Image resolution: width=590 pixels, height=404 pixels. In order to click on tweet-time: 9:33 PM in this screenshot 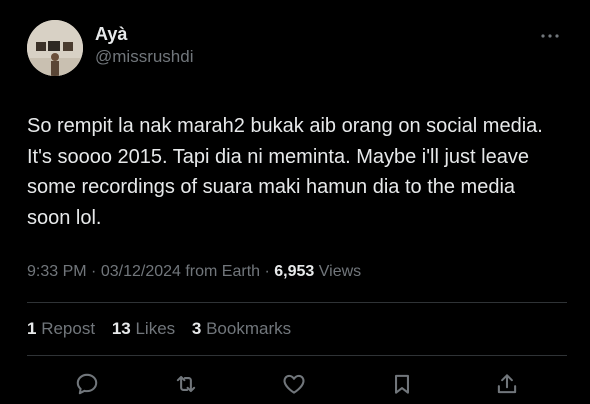, I will do `click(57, 271)`.